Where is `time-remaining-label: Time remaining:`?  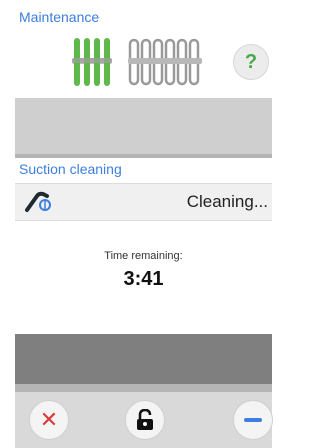
time-remaining-label: Time remaining: is located at coordinates (143, 256).